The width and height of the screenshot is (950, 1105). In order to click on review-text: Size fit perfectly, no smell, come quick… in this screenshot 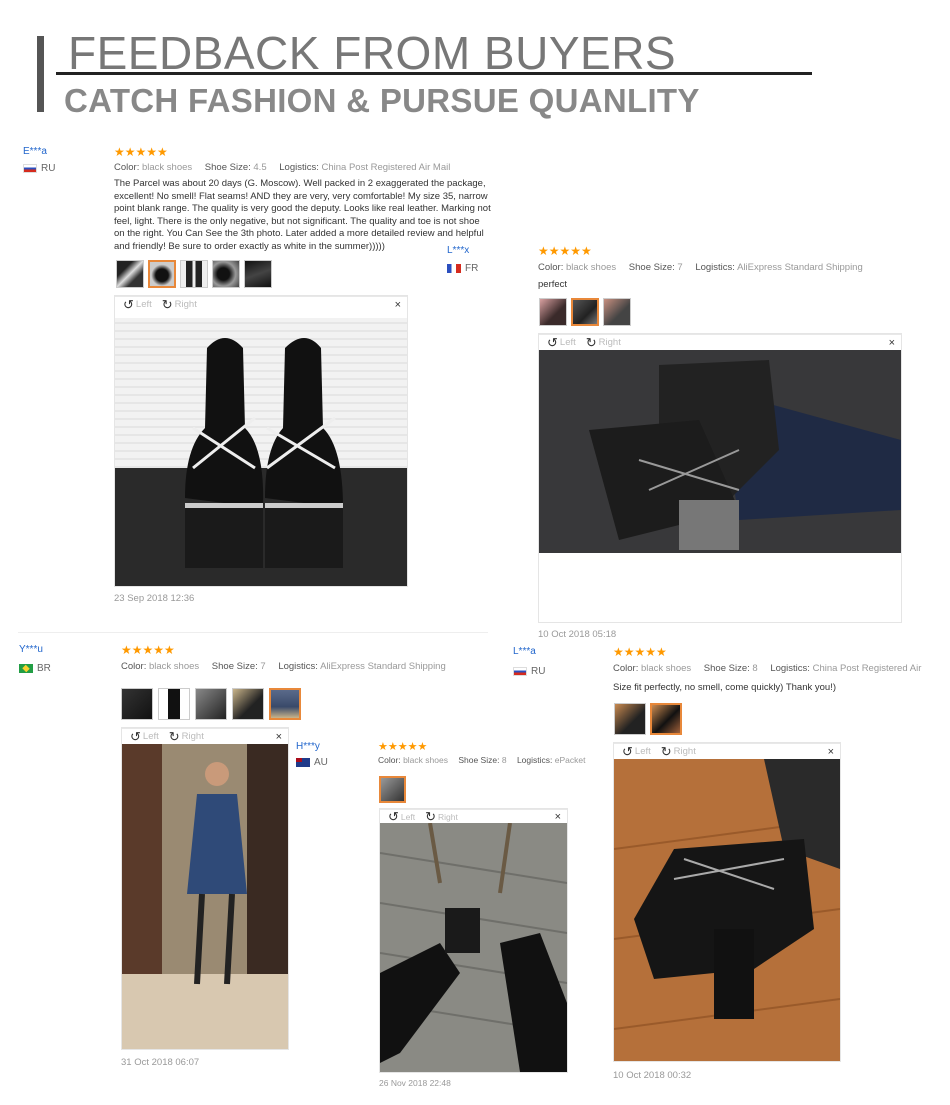, I will do `click(724, 687)`.